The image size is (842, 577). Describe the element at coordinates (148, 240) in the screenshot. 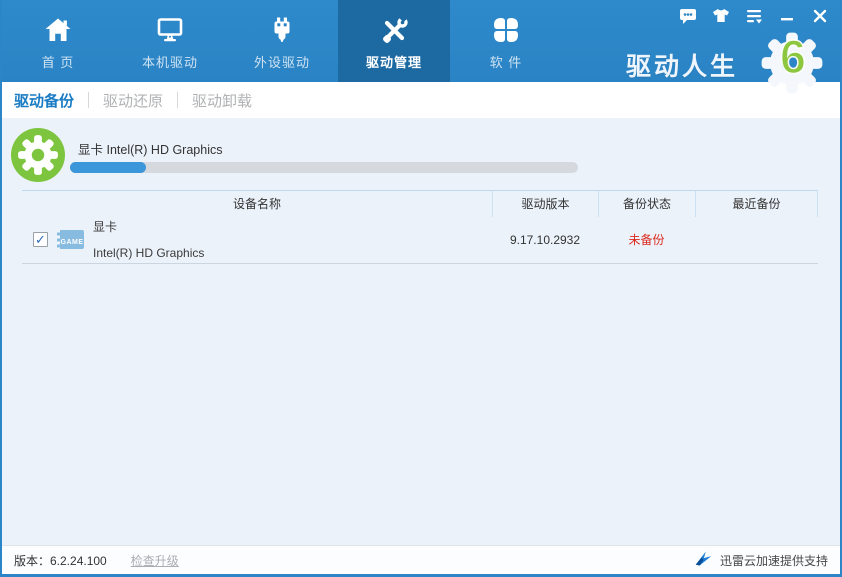

I see `device-name-text: 显卡 Intel(R) HD Graphics` at that location.